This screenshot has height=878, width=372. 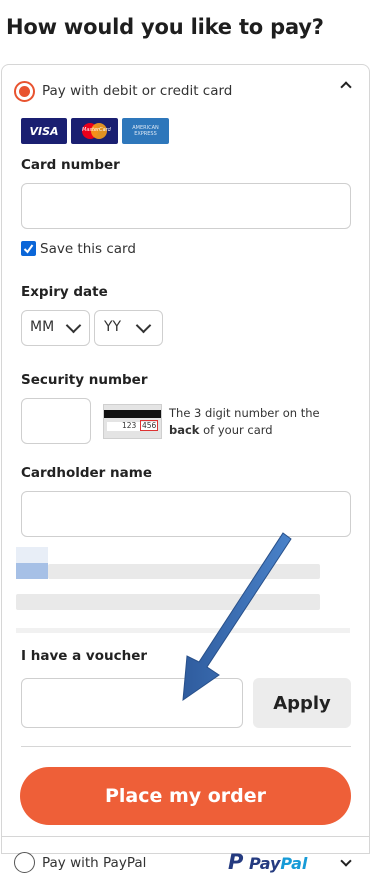 I want to click on arrow-shape, so click(x=237, y=617).